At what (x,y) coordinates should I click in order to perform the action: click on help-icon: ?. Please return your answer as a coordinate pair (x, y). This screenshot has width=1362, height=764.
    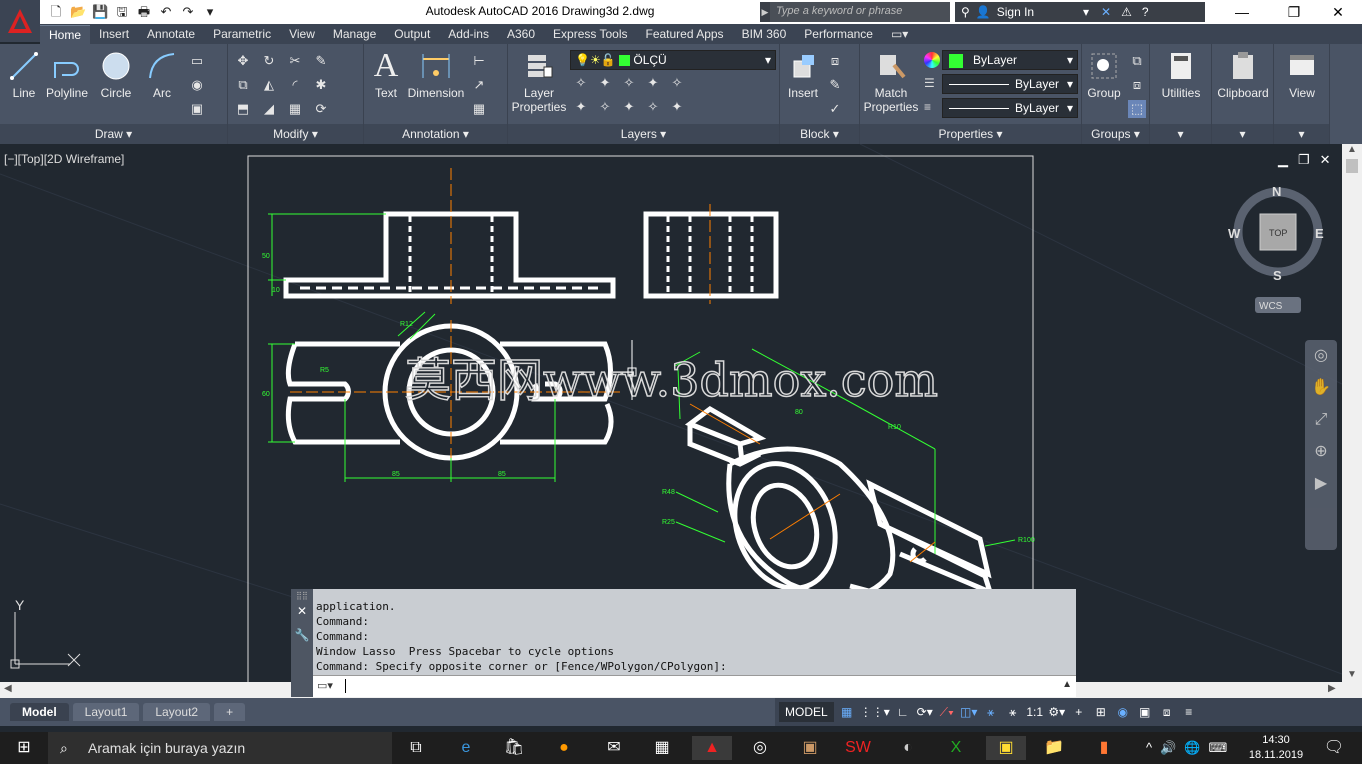
    Looking at the image, I should click on (1145, 12).